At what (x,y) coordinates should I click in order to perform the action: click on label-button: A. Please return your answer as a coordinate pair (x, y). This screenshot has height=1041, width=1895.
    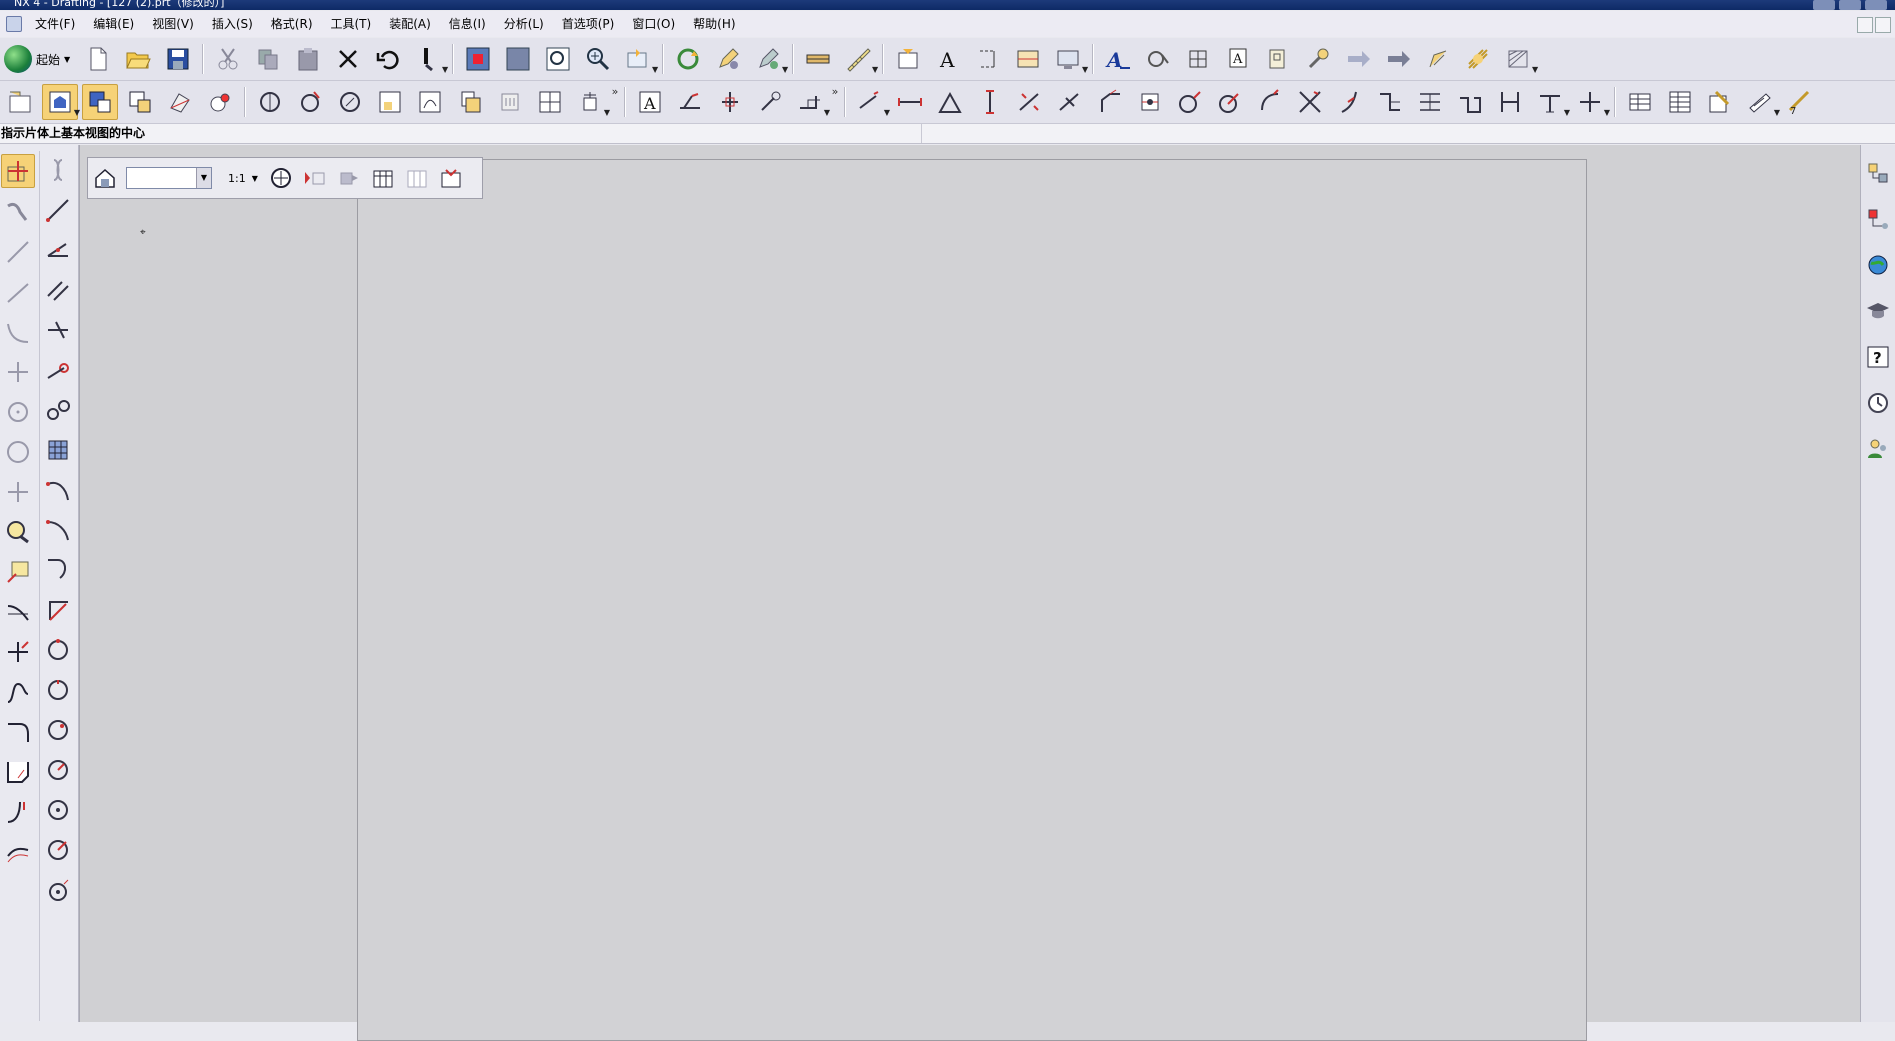
    Looking at the image, I should click on (1238, 59).